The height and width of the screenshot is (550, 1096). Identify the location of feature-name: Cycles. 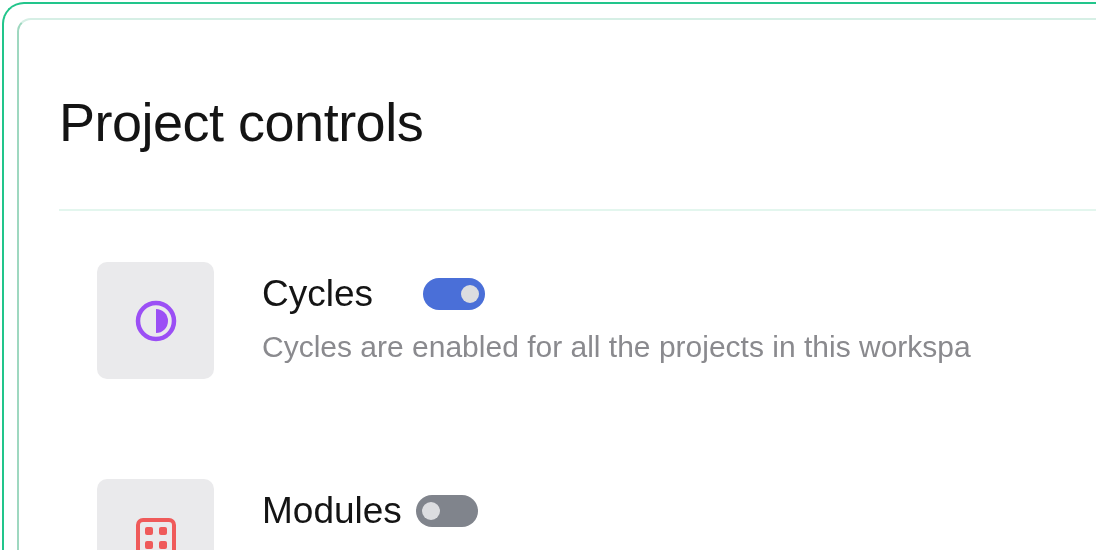
(318, 294).